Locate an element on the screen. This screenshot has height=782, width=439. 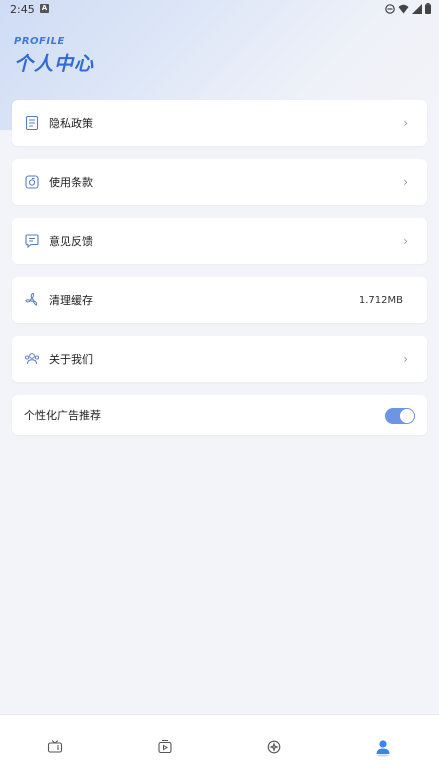
toggle-knob is located at coordinates (407, 416).